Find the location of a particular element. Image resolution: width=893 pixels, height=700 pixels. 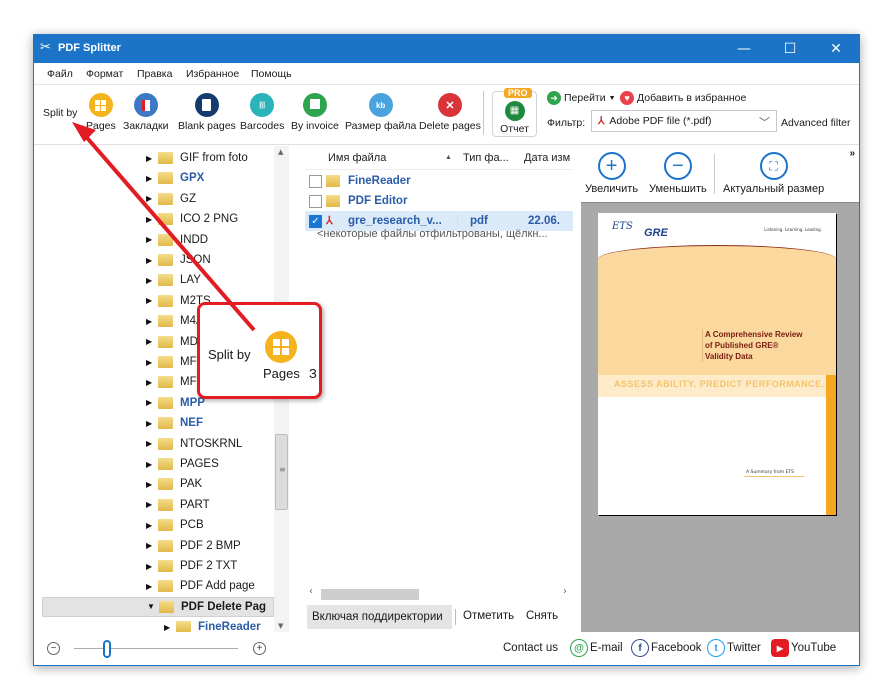

split-blank-pages-button: Blank pages is located at coordinates (207, 112).